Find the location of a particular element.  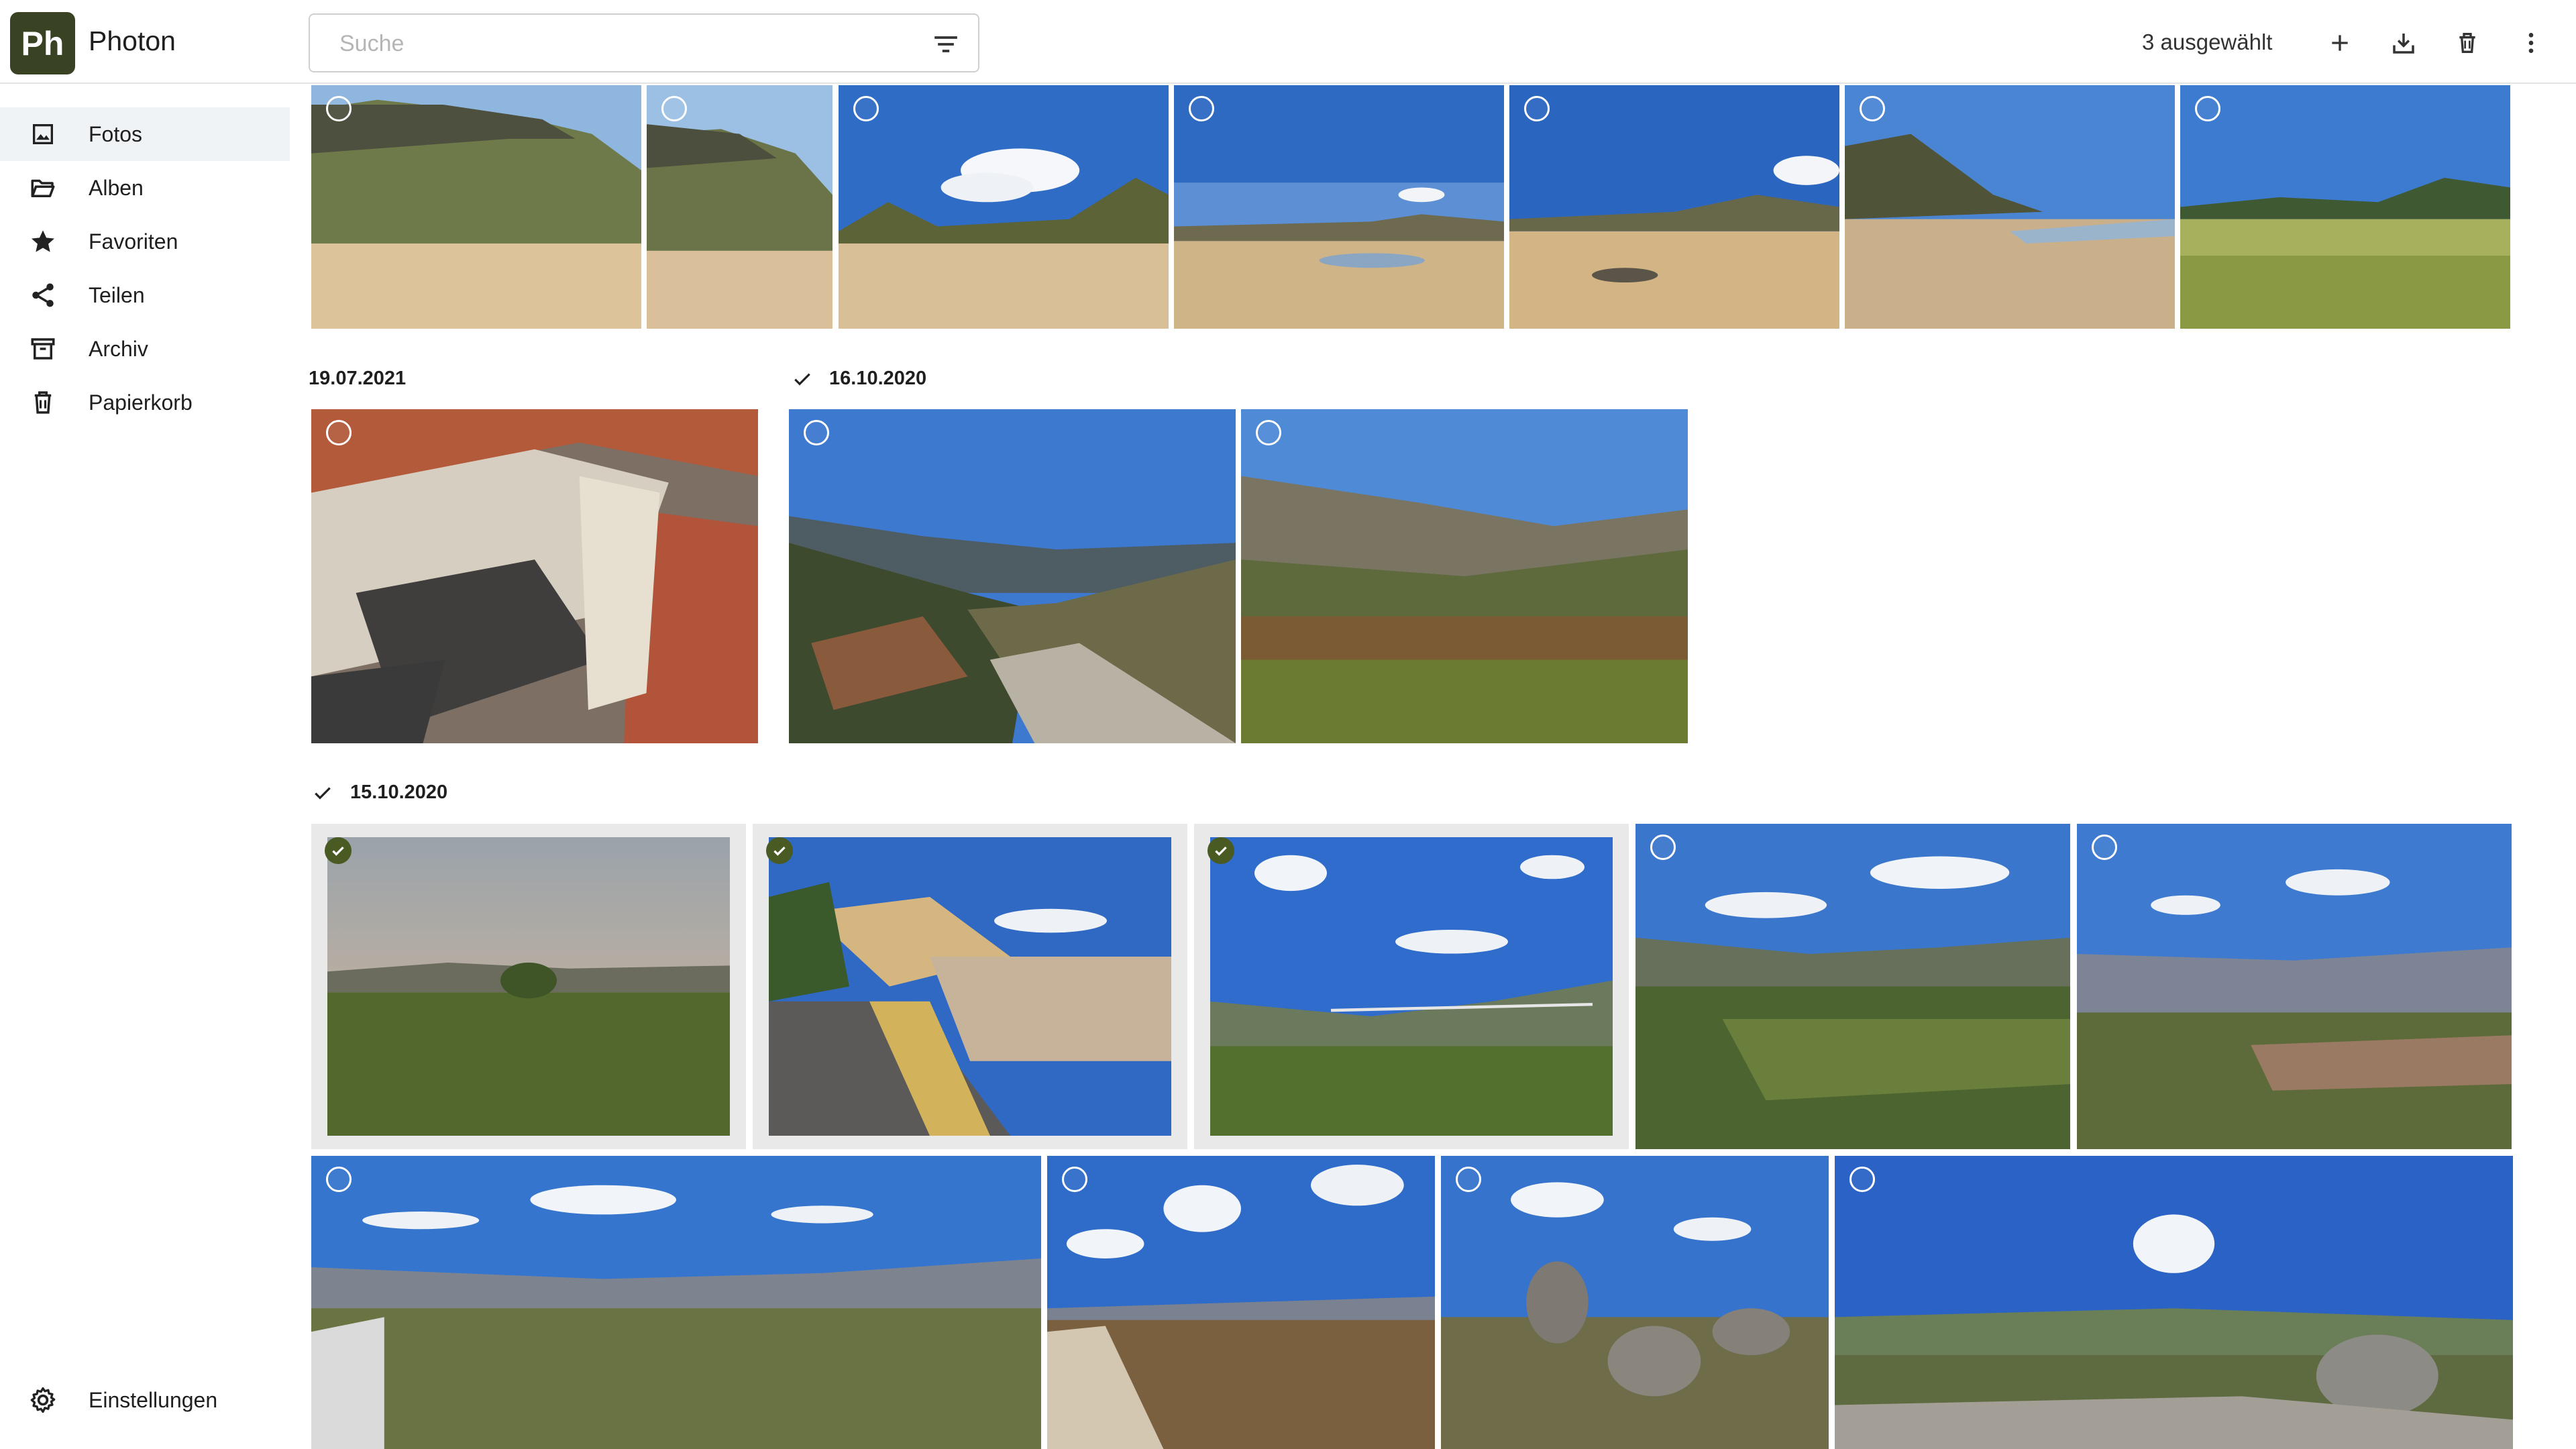

sidebar-item-label: Alben is located at coordinates (116, 187).